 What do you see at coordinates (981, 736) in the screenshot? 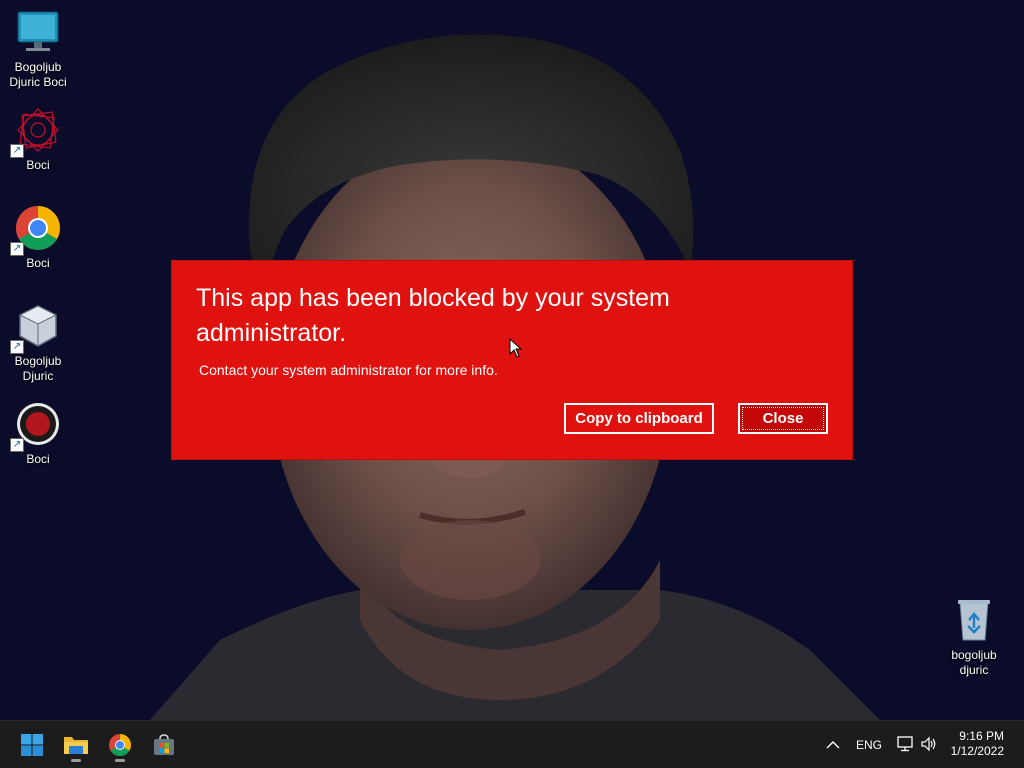
I see `clock-time: 9:16 PM` at bounding box center [981, 736].